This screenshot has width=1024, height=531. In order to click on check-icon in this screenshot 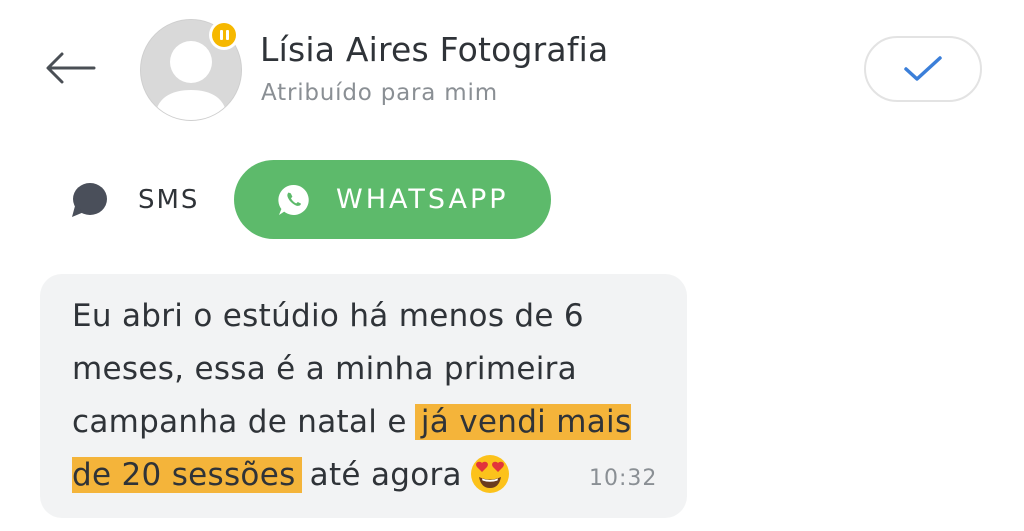, I will do `click(923, 68)`.